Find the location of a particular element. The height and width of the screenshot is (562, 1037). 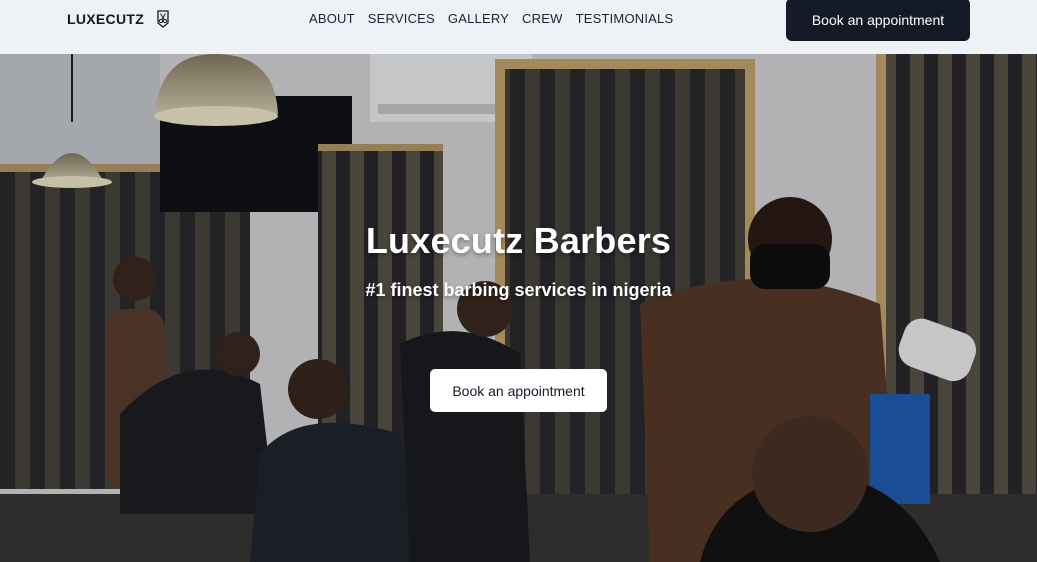

hero-subtitle: #1 finest barbing services in nigeria is located at coordinates (518, 290).